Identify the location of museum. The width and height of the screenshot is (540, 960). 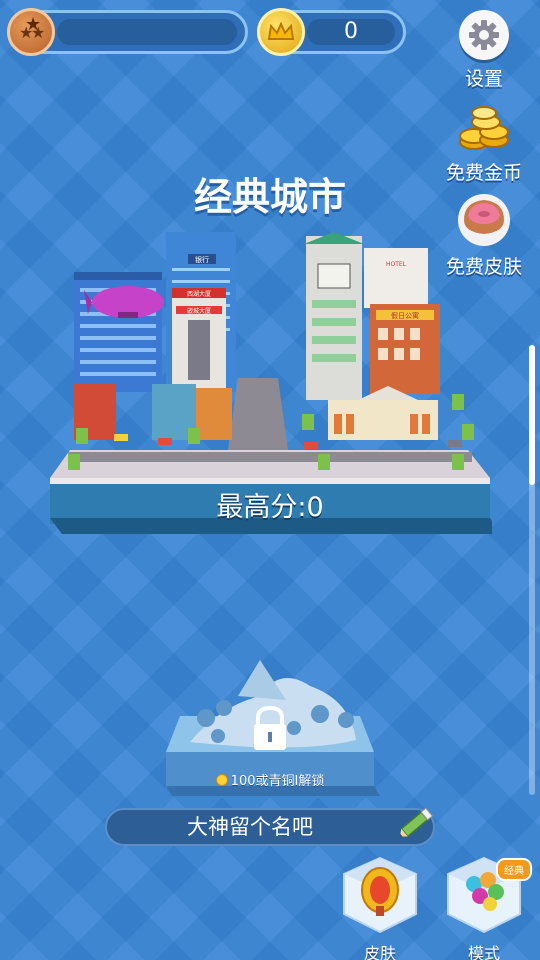
(383, 420).